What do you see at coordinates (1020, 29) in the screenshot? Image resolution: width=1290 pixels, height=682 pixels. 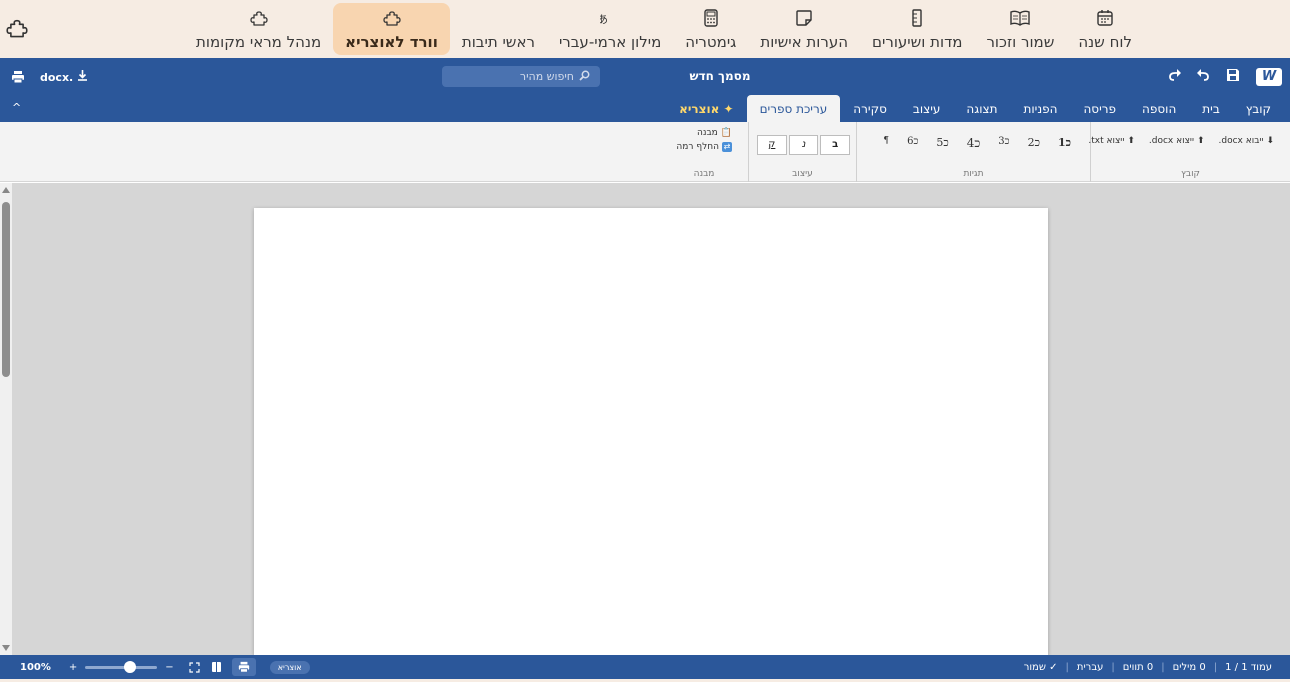 I see `tool-remember: שמור וזכור` at bounding box center [1020, 29].